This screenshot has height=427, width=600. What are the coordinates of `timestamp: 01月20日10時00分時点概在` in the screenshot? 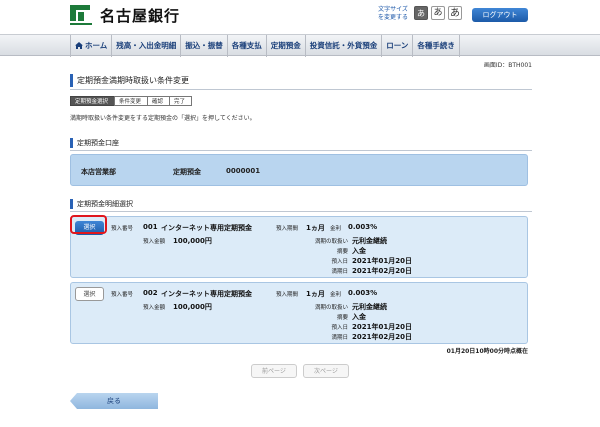 It's located at (487, 351).